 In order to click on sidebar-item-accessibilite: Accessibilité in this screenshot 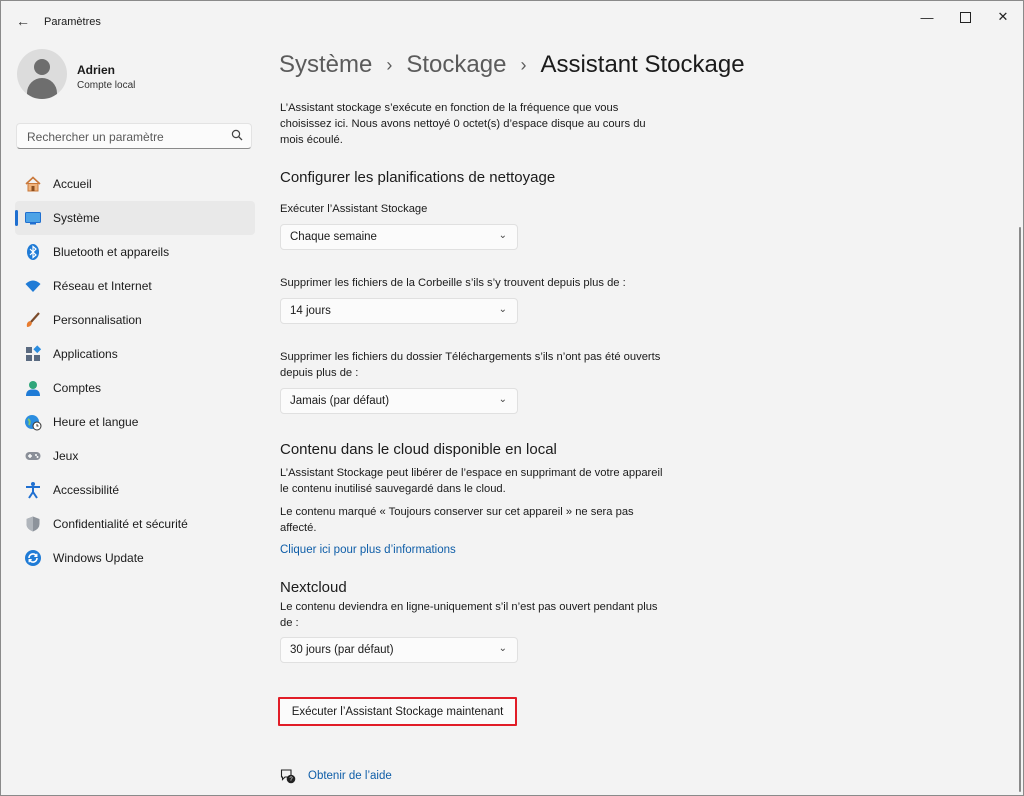, I will do `click(135, 490)`.